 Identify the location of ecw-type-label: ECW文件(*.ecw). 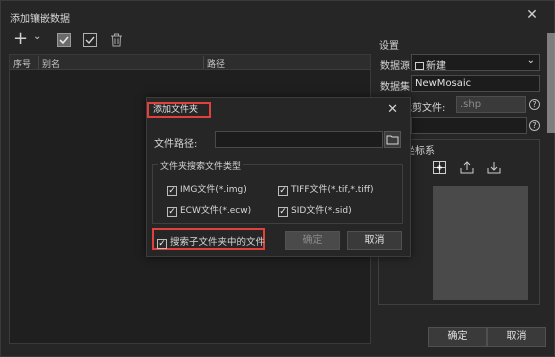
(216, 211).